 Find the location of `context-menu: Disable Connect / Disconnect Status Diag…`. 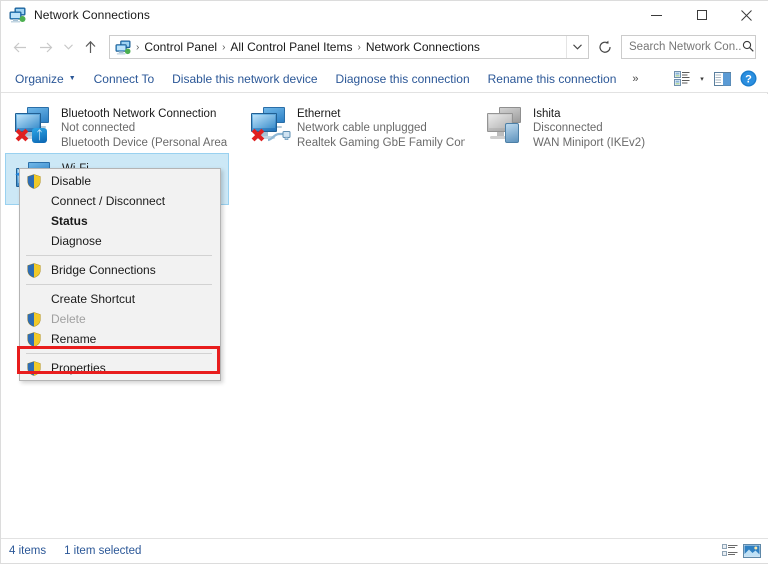

context-menu: Disable Connect / Disconnect Status Diag… is located at coordinates (120, 274).